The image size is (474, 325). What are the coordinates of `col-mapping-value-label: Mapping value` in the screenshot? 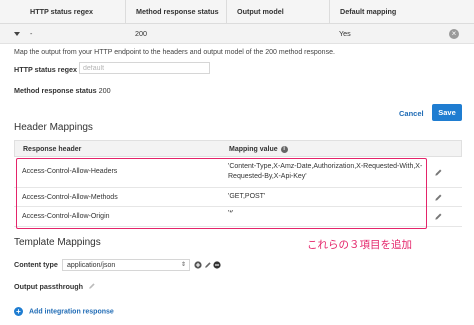 It's located at (253, 149).